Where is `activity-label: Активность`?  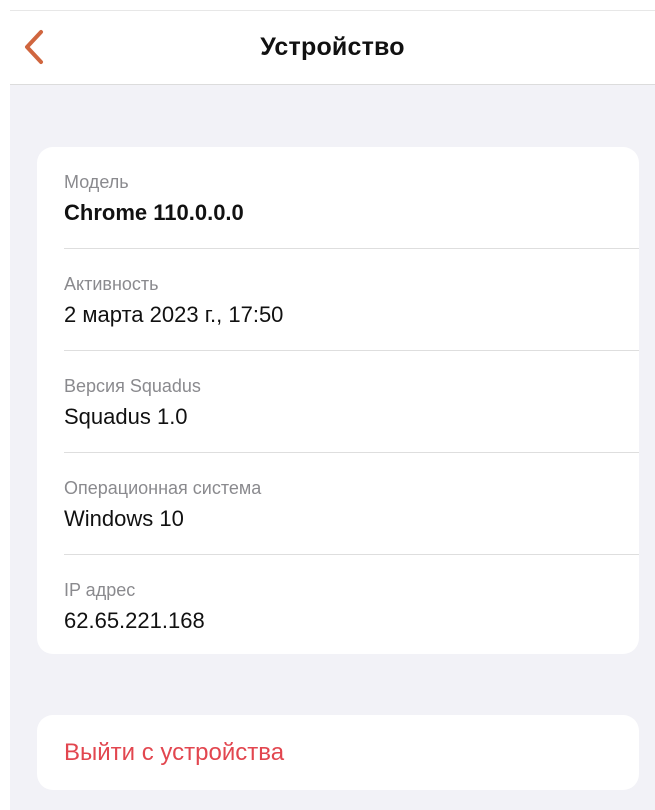 activity-label: Активность is located at coordinates (111, 284).